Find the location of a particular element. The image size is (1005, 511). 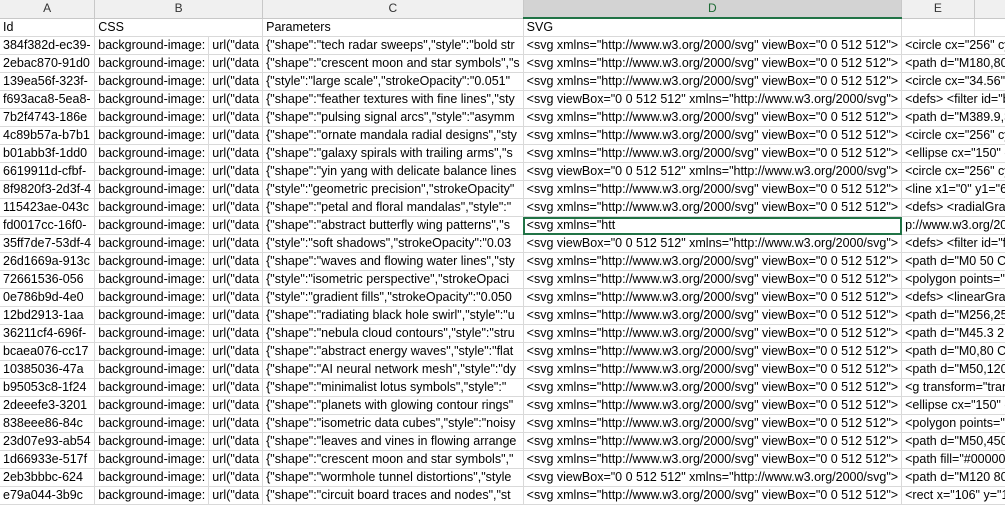

header-cell-css: CSS is located at coordinates (179, 27).